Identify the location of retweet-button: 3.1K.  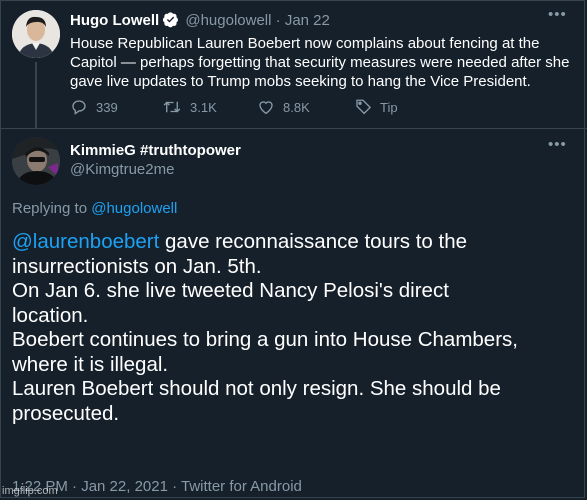
(189, 107).